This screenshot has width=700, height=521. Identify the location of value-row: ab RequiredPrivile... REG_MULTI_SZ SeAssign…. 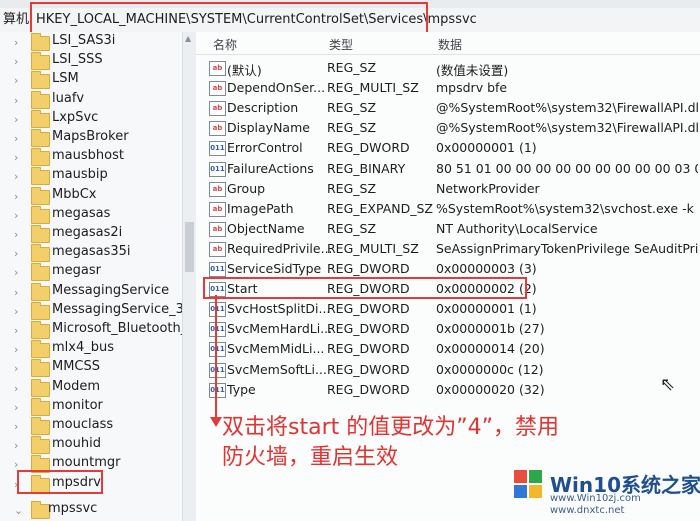
(448, 249).